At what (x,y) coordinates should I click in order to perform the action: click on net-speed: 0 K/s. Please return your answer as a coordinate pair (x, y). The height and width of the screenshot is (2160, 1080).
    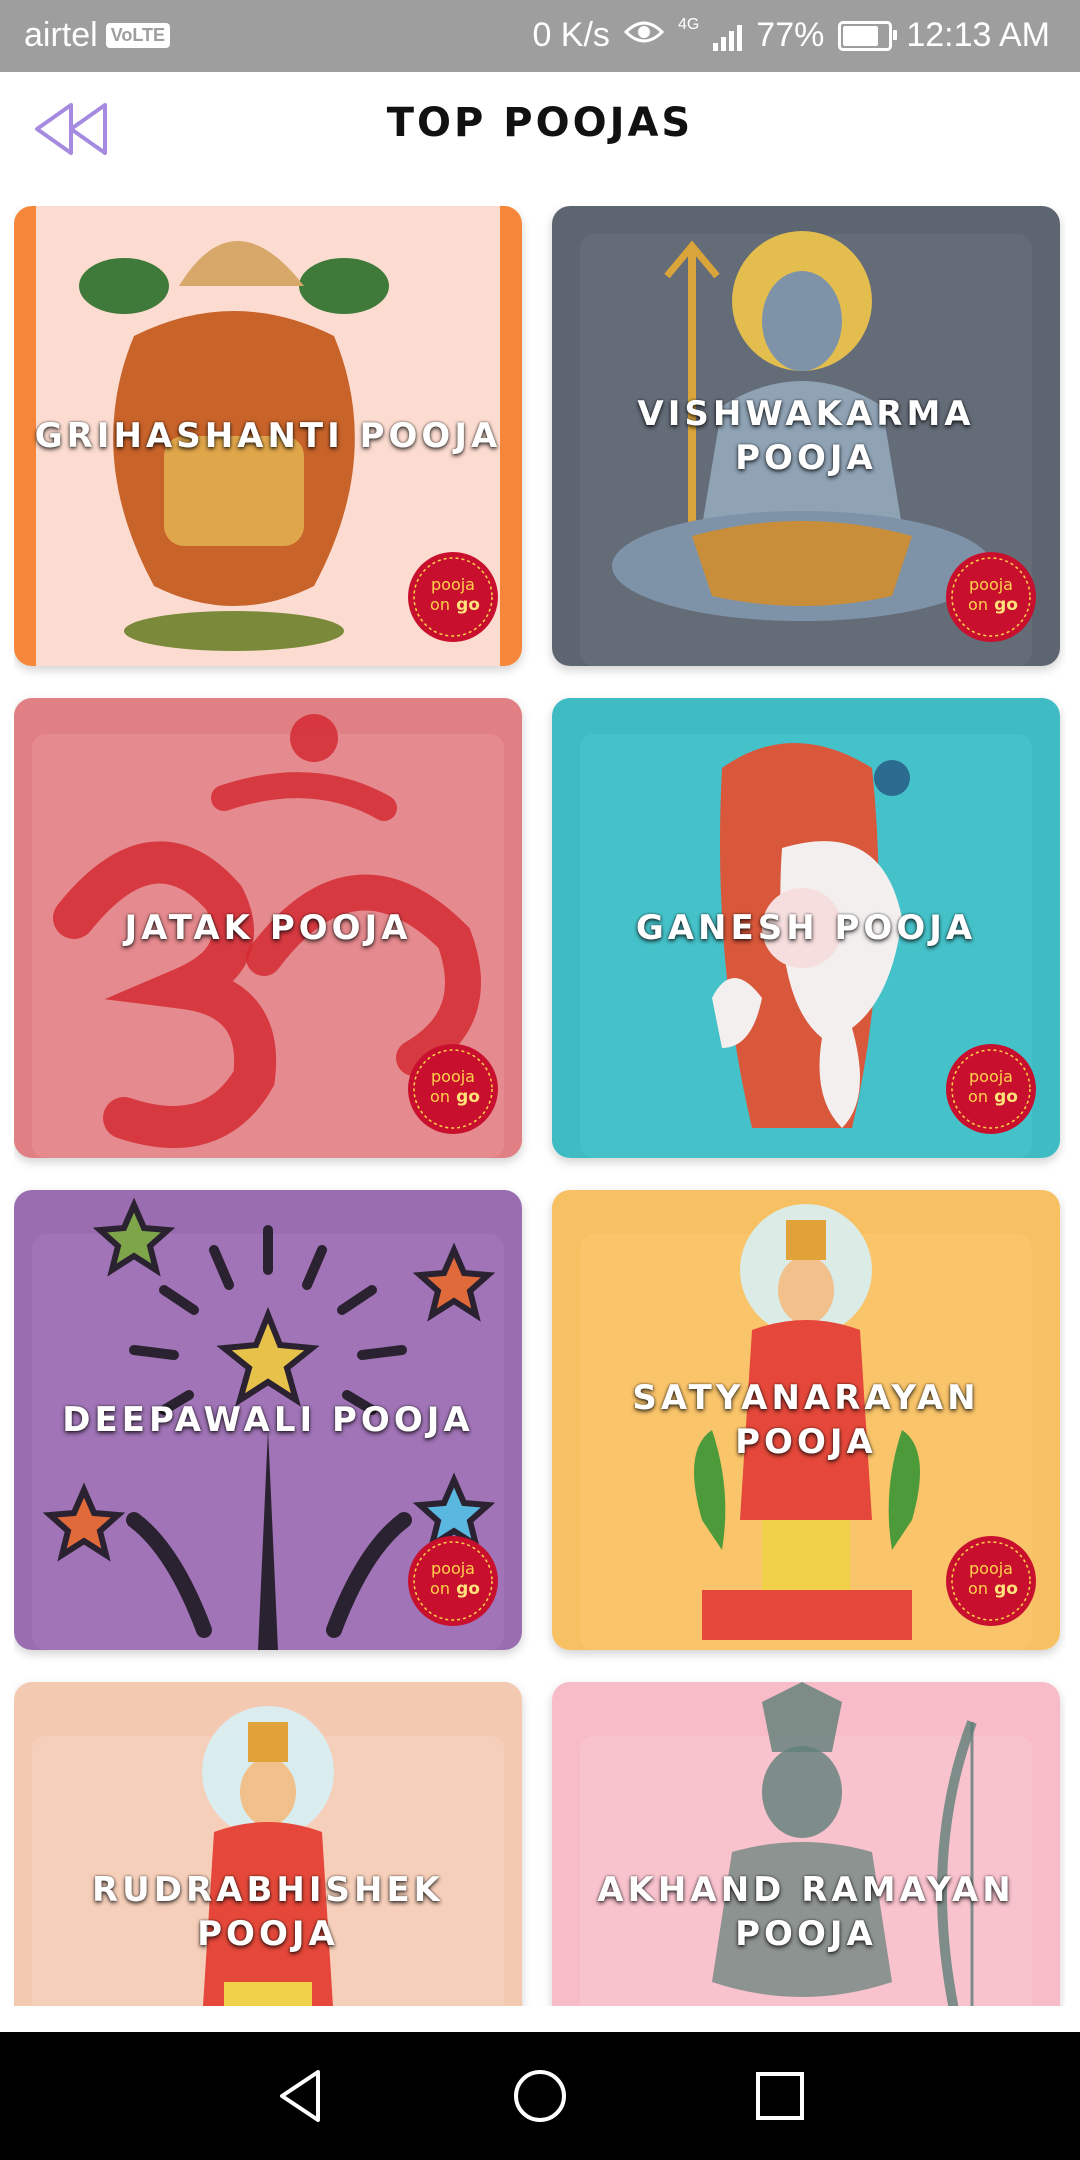
    Looking at the image, I should click on (571, 35).